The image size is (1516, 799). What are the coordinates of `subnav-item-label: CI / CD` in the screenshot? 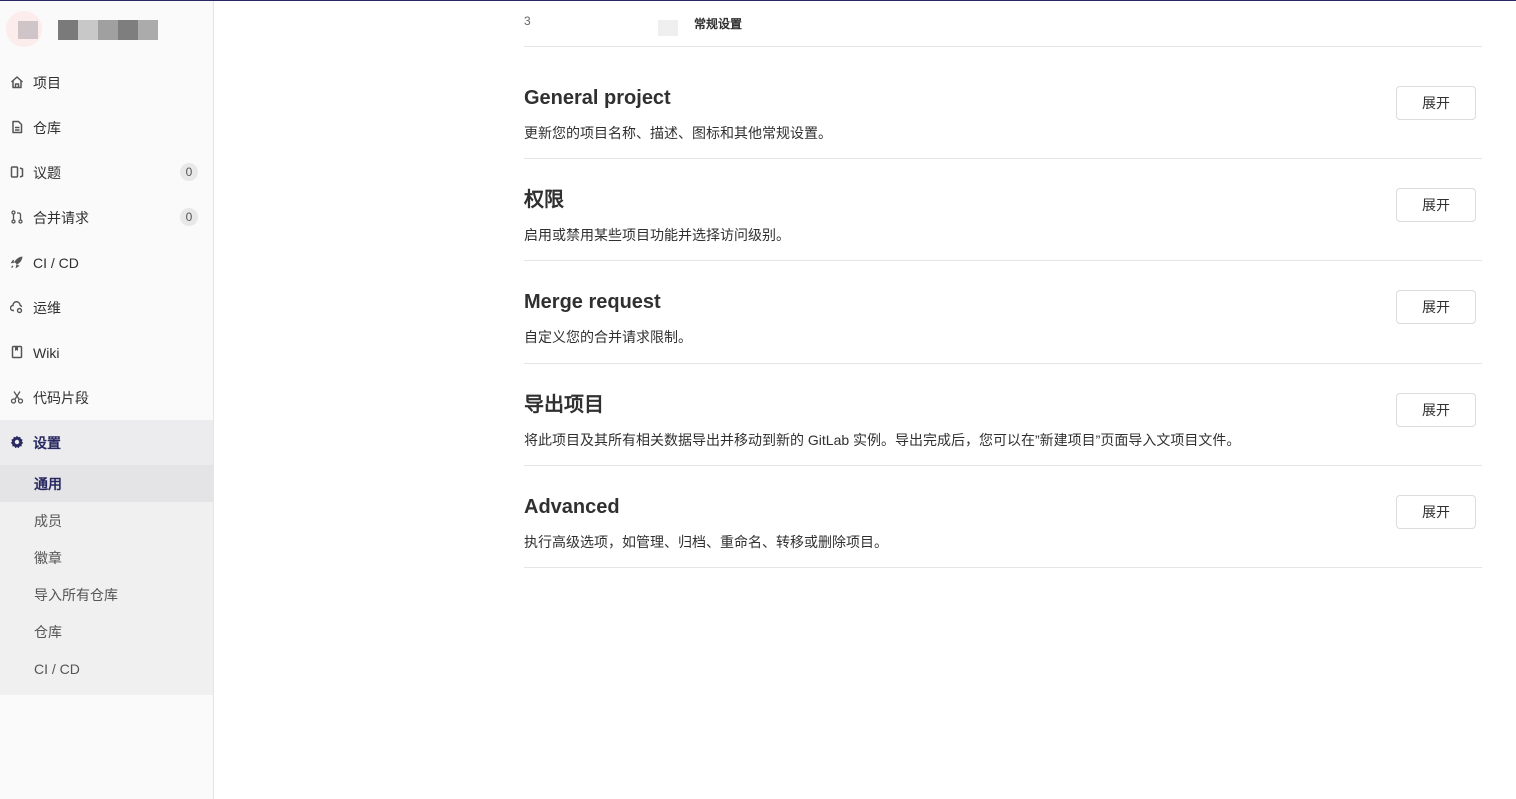 It's located at (57, 668).